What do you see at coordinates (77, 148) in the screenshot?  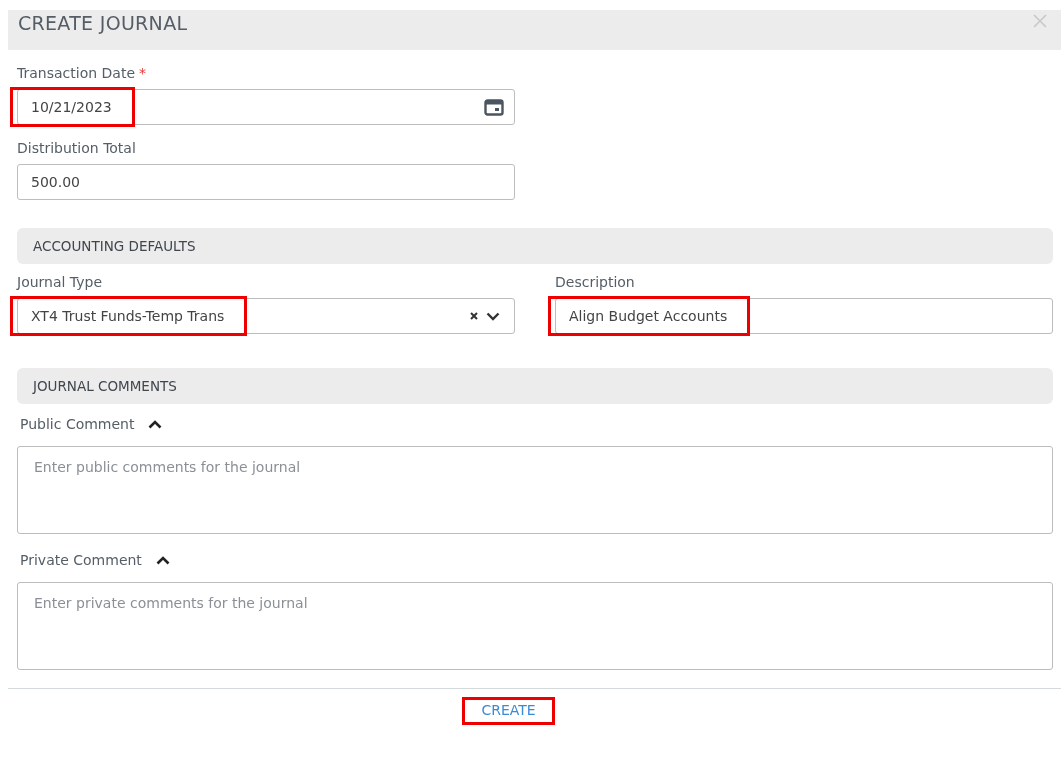 I see `field-label: Distribution Total` at bounding box center [77, 148].